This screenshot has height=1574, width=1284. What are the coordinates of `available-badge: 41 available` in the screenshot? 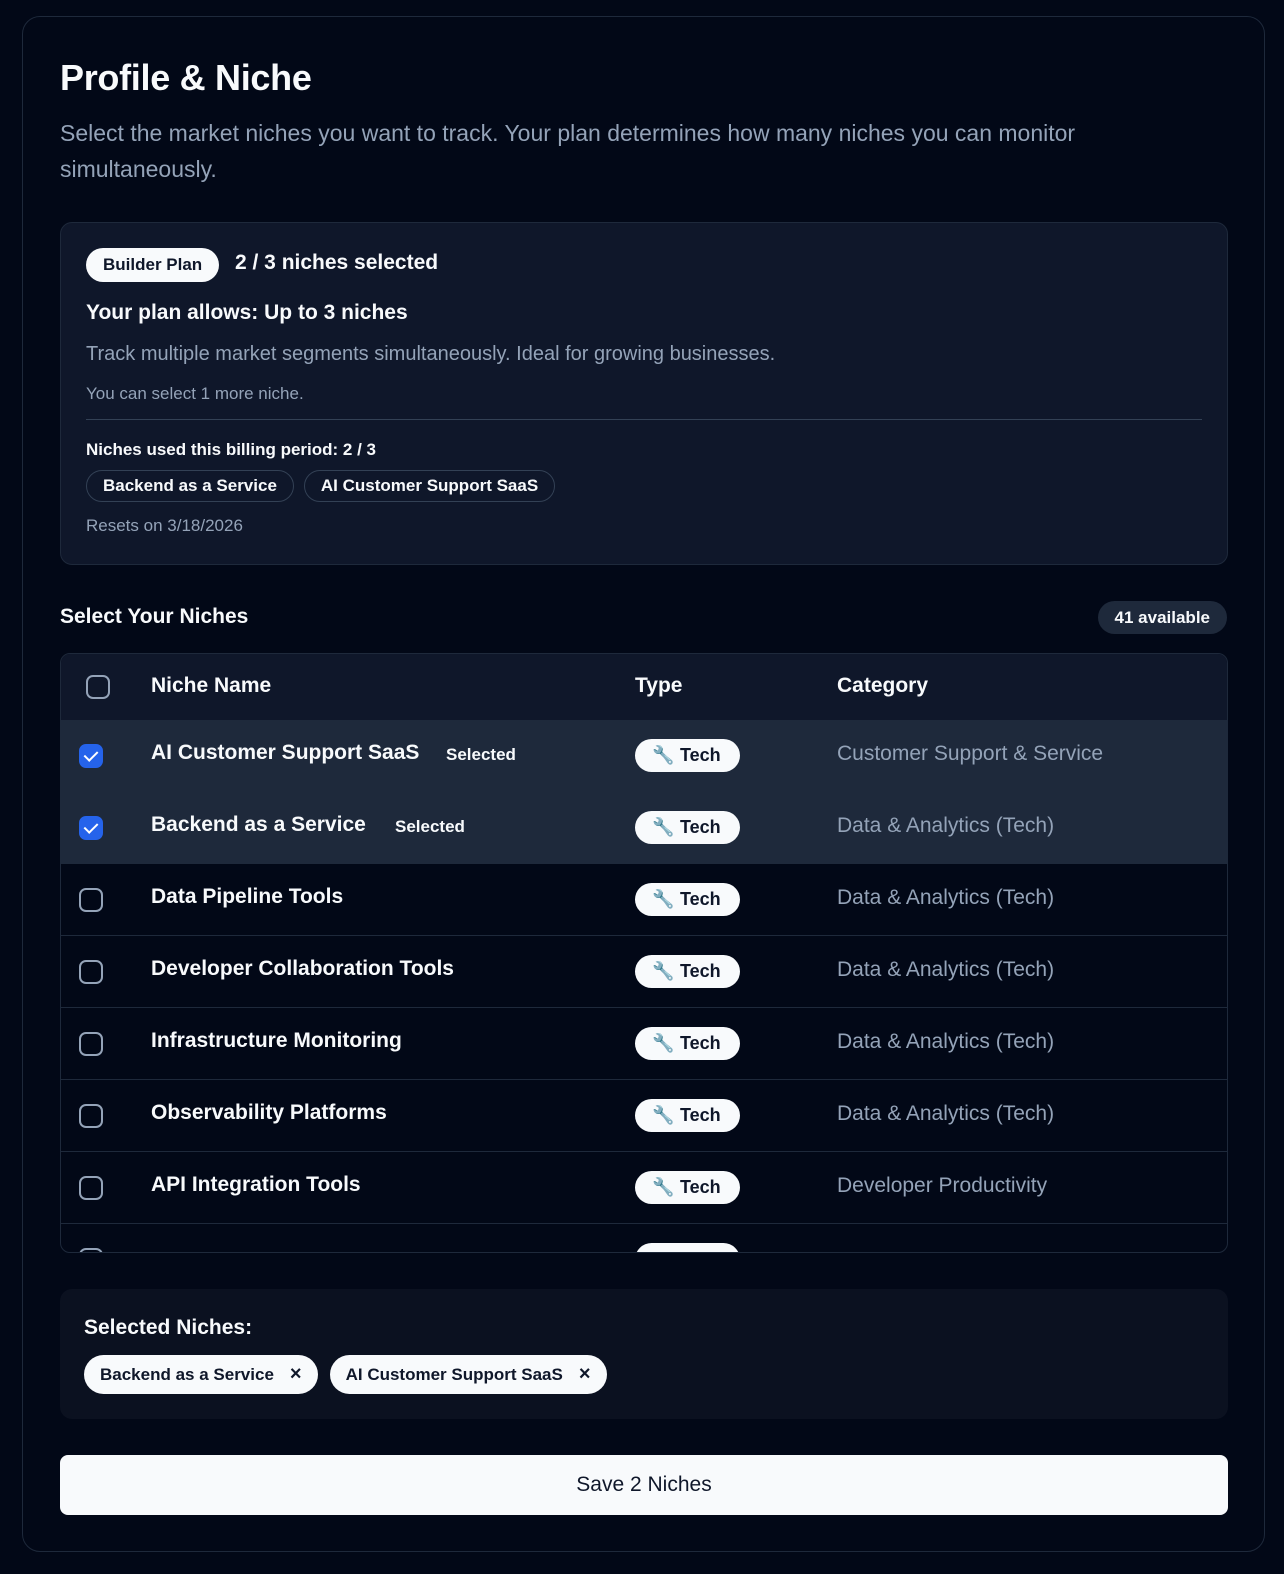 It's located at (1162, 617).